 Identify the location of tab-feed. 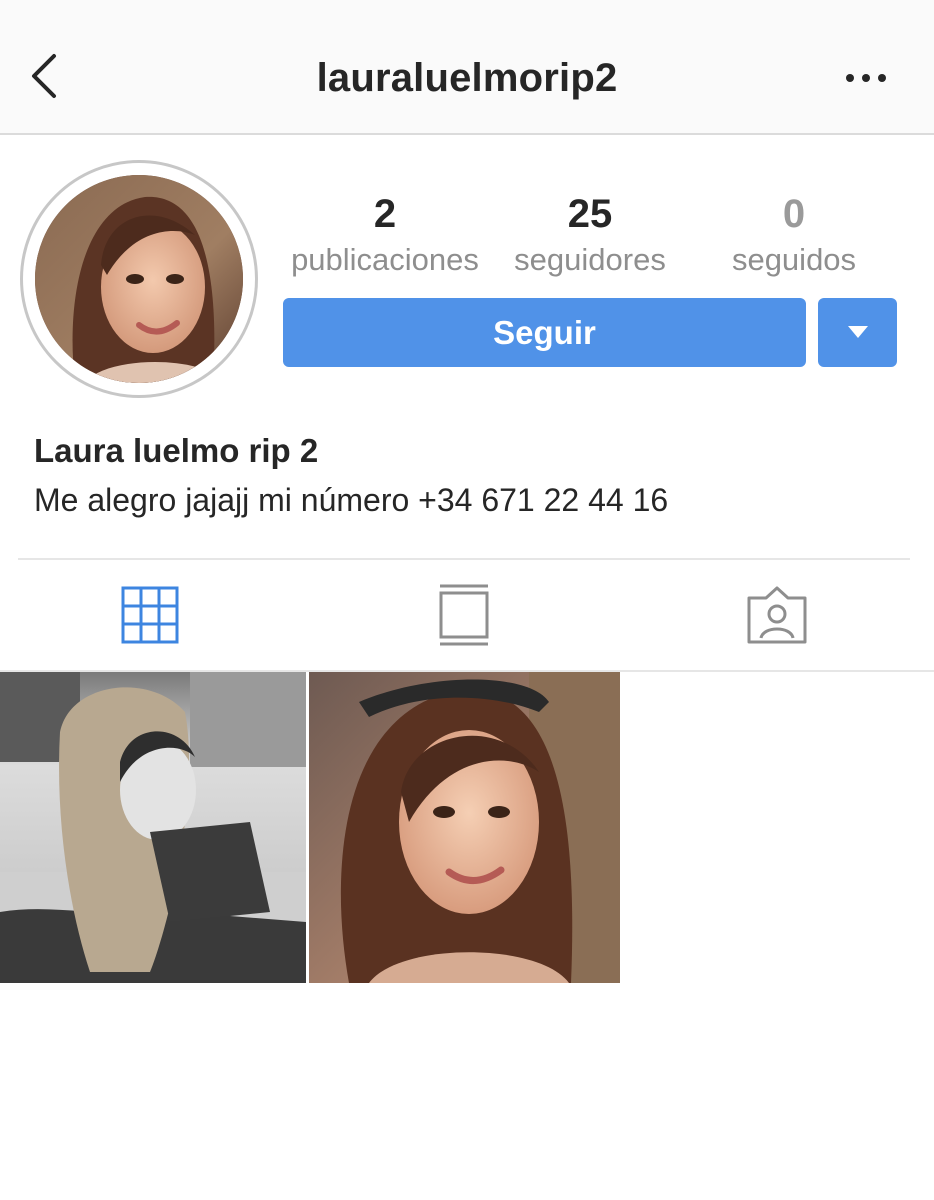
(465, 615).